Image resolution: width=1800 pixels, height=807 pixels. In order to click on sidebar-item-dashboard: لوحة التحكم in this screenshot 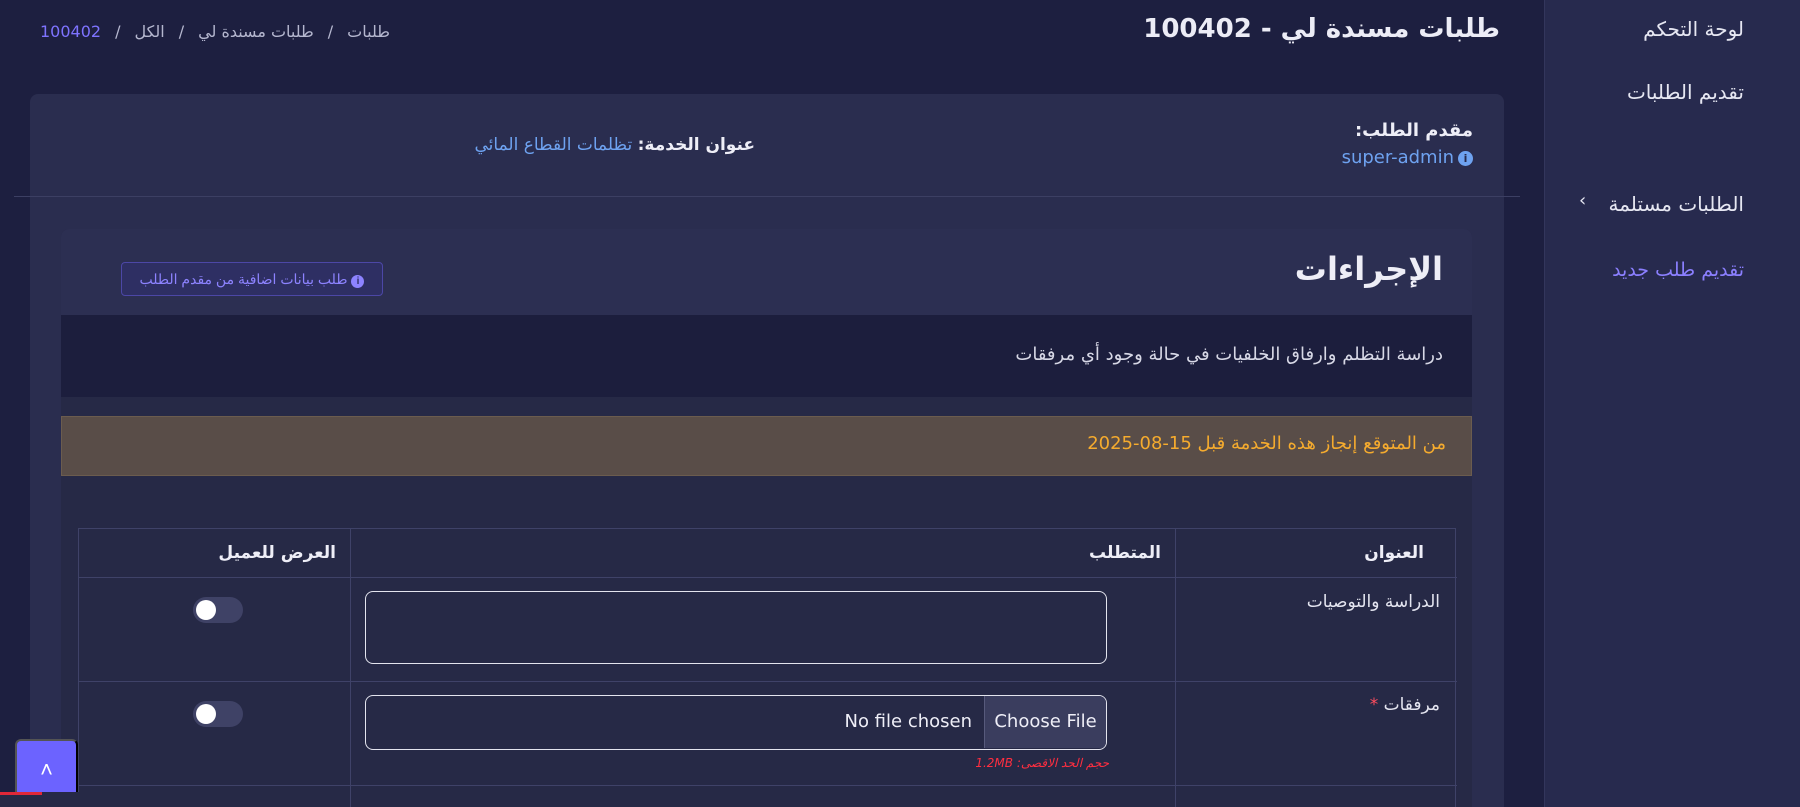, I will do `click(1693, 29)`.